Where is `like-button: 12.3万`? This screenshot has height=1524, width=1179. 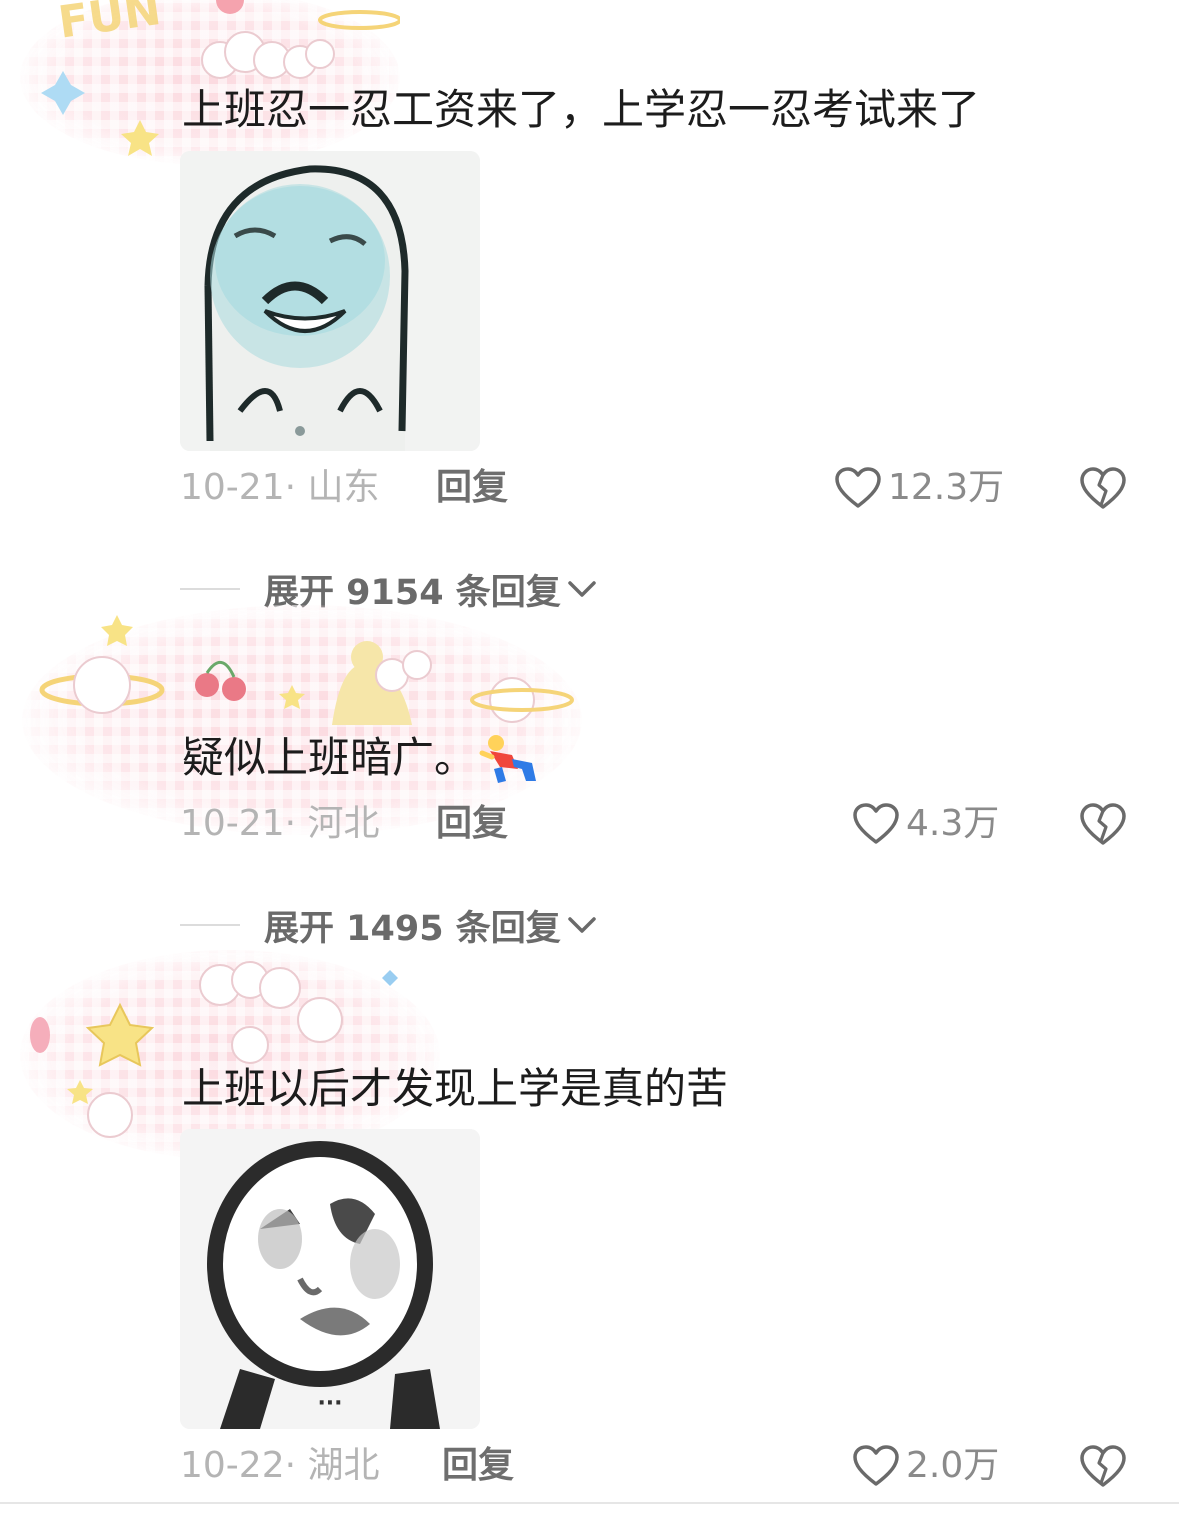
like-button: 12.3万 is located at coordinates (919, 488).